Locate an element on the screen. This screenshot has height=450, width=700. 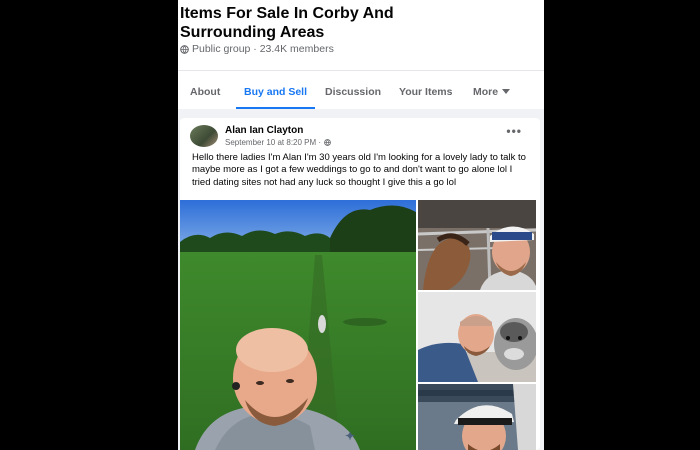
post-author: Alan Ian Clayton is located at coordinates (264, 130).